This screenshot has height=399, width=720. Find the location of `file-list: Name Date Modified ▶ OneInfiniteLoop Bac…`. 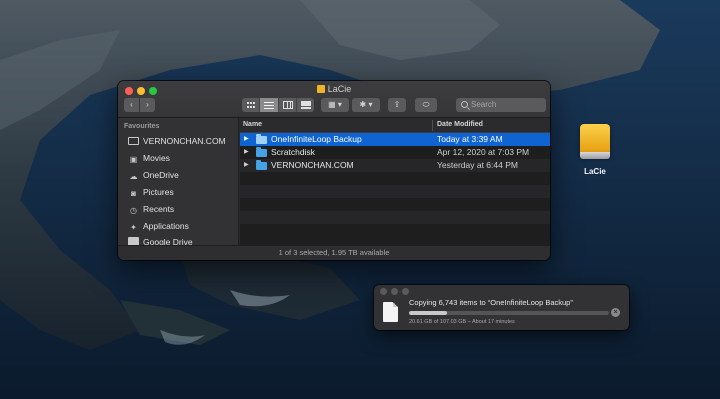

file-list: Name Date Modified ▶ OneInfiniteLoop Bac… is located at coordinates (395, 181).